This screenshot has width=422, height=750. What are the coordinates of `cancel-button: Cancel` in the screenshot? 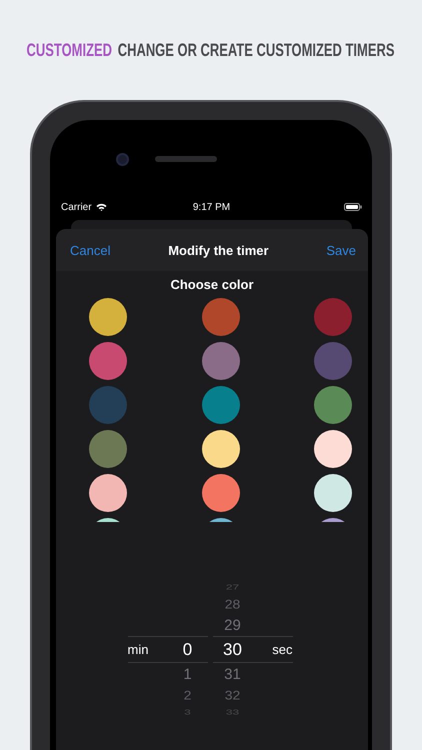 It's located at (90, 250).